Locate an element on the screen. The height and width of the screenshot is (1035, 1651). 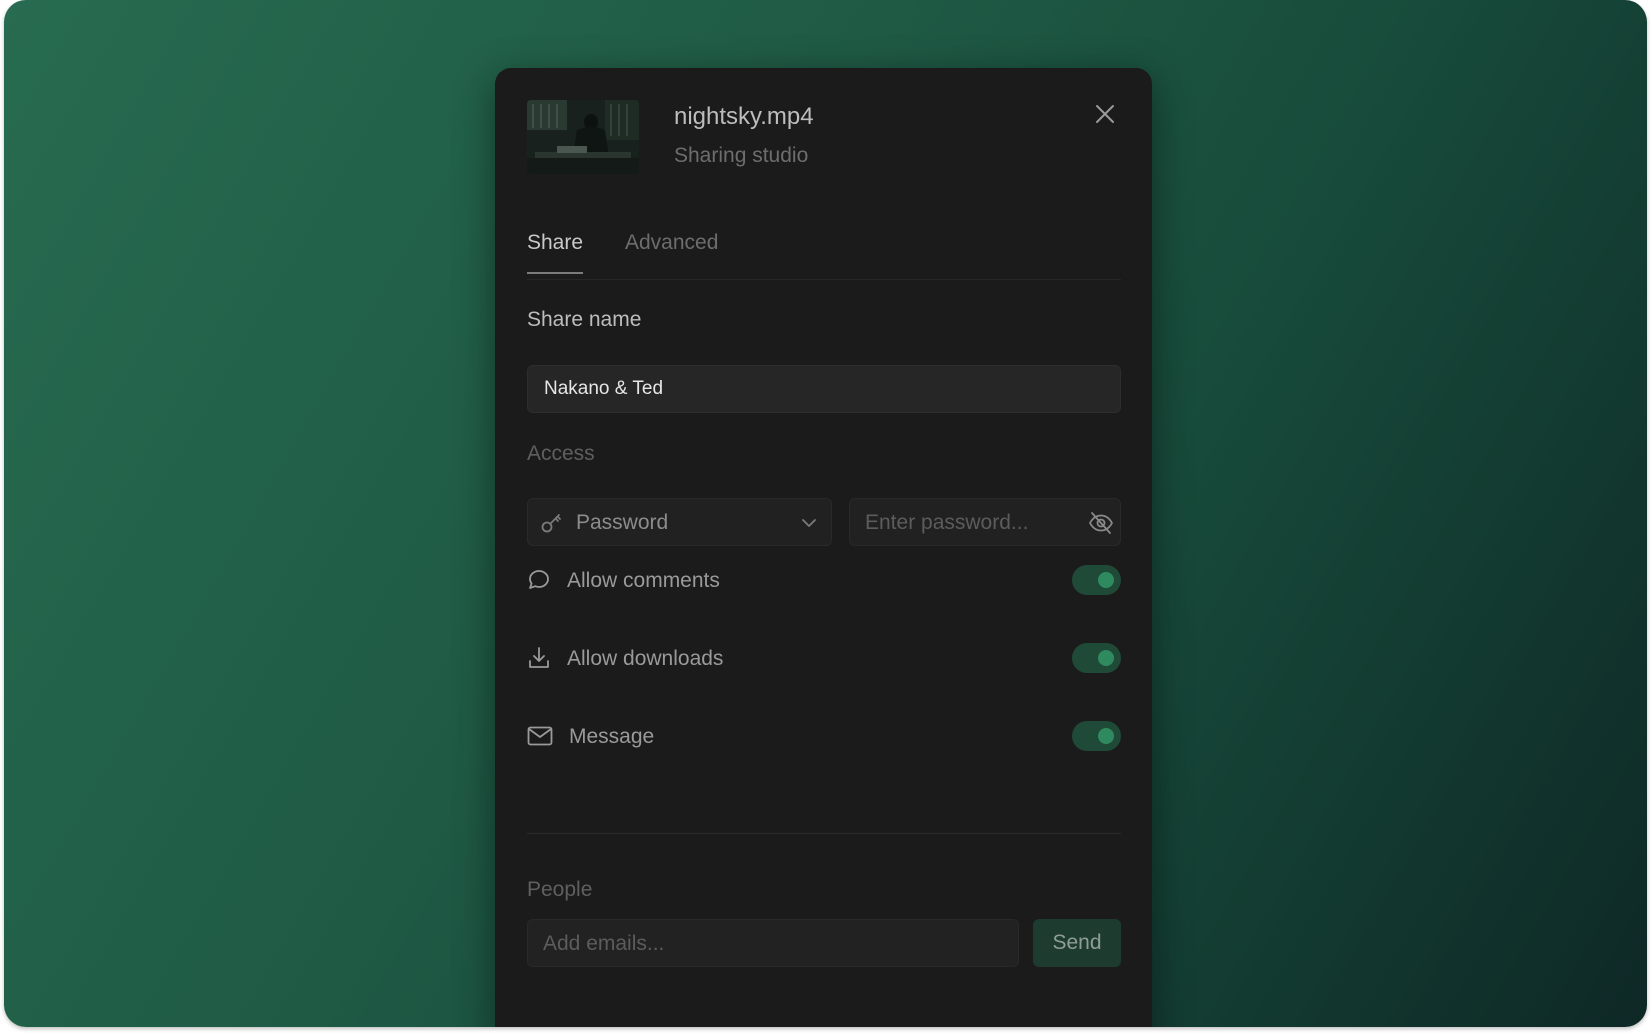
option-row-downloads: Allow downloads is located at coordinates (824, 659).